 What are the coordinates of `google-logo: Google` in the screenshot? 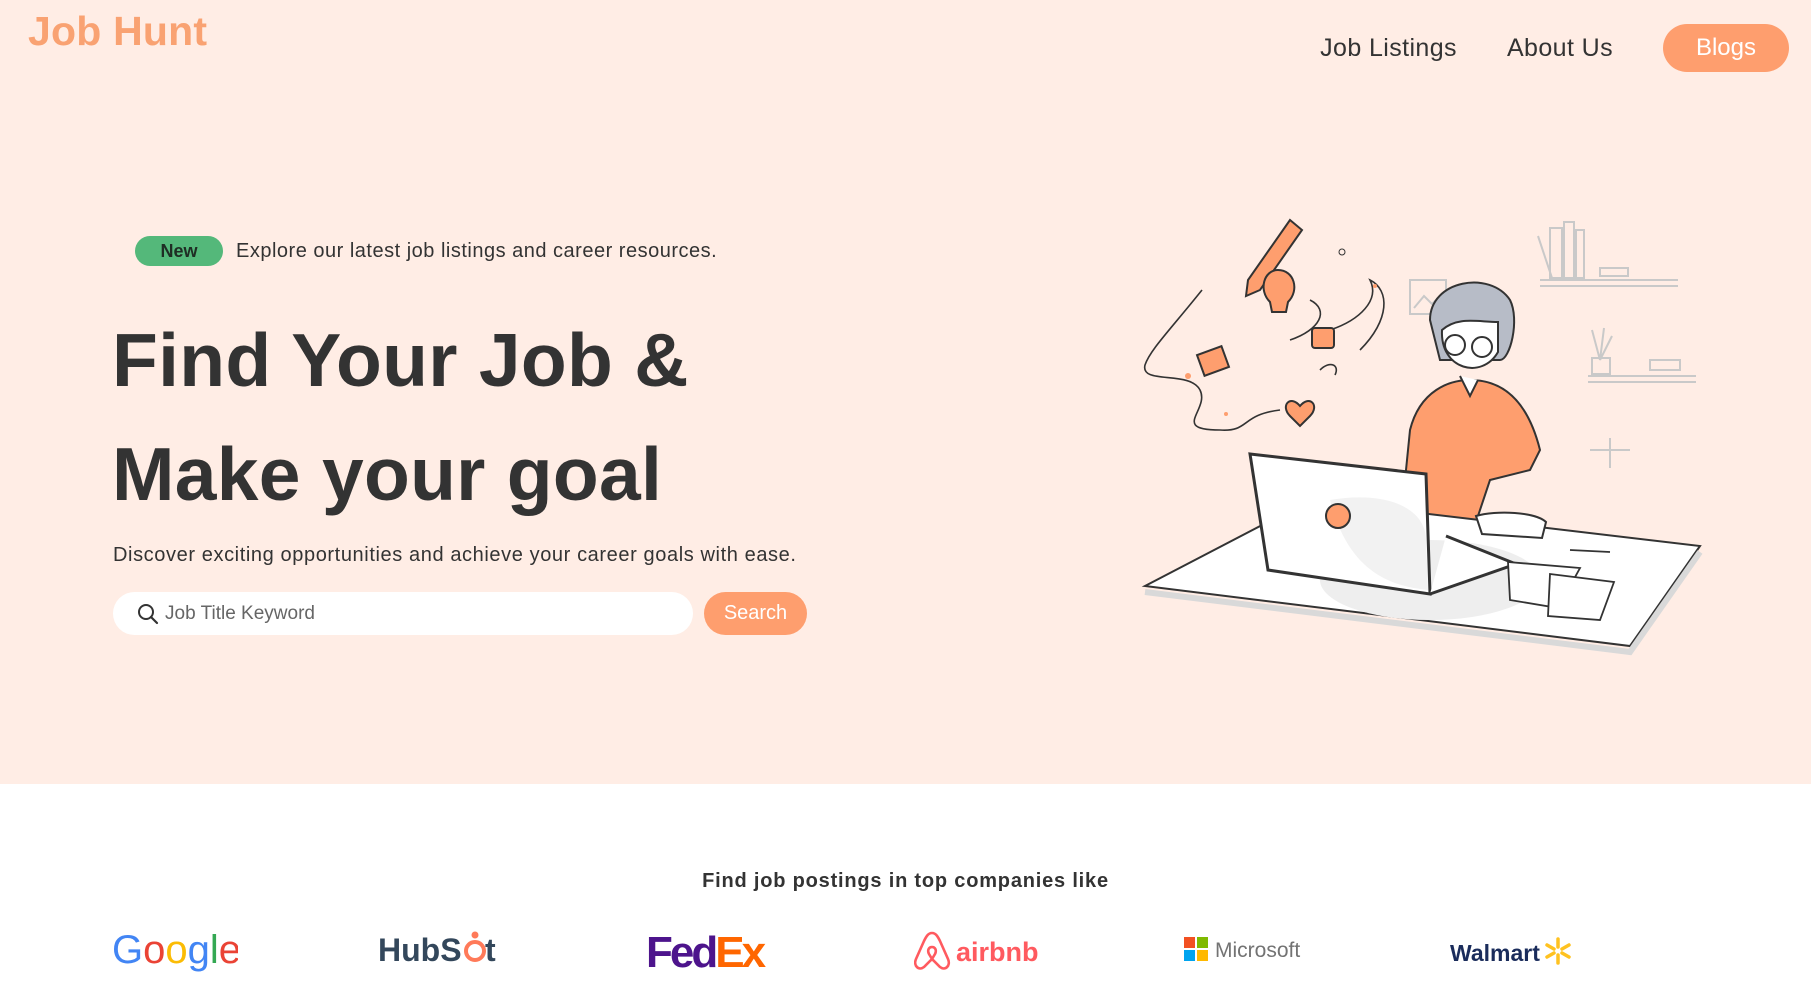 It's located at (175, 950).